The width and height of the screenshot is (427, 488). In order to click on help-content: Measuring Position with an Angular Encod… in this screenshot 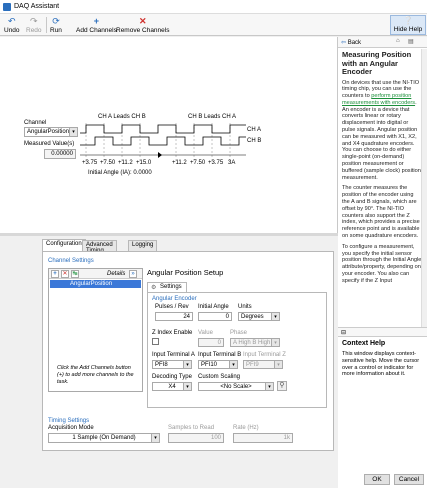, I will do `click(382, 169)`.